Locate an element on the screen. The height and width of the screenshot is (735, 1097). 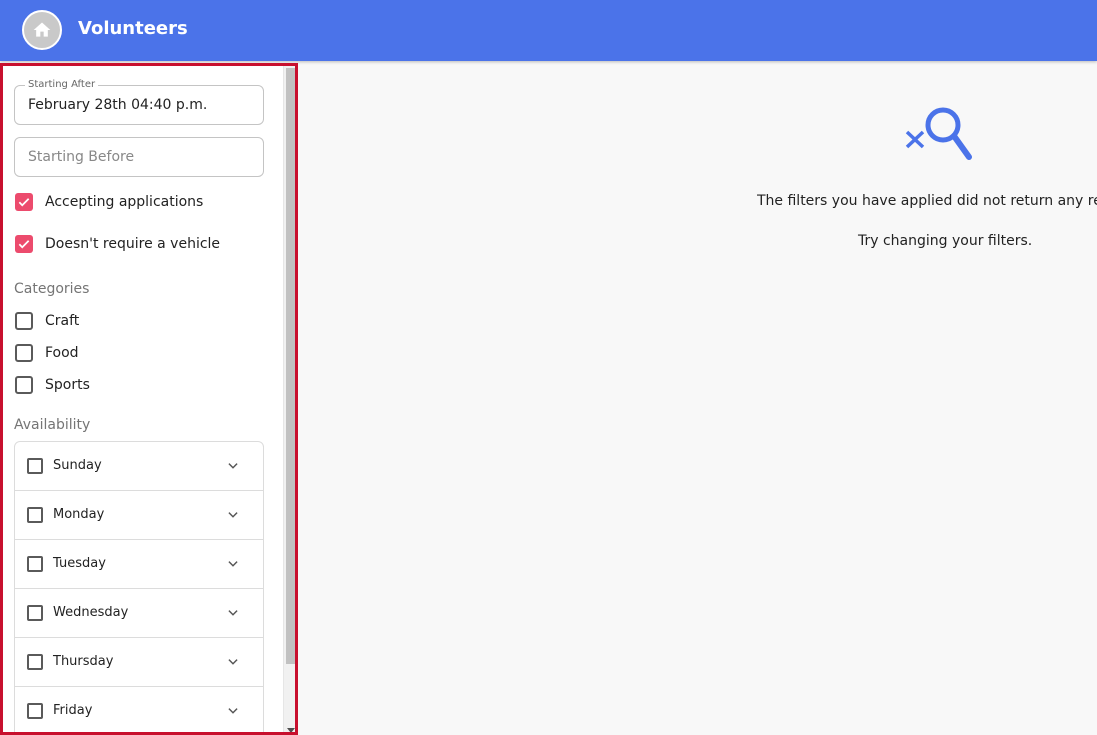
home-button is located at coordinates (42, 30).